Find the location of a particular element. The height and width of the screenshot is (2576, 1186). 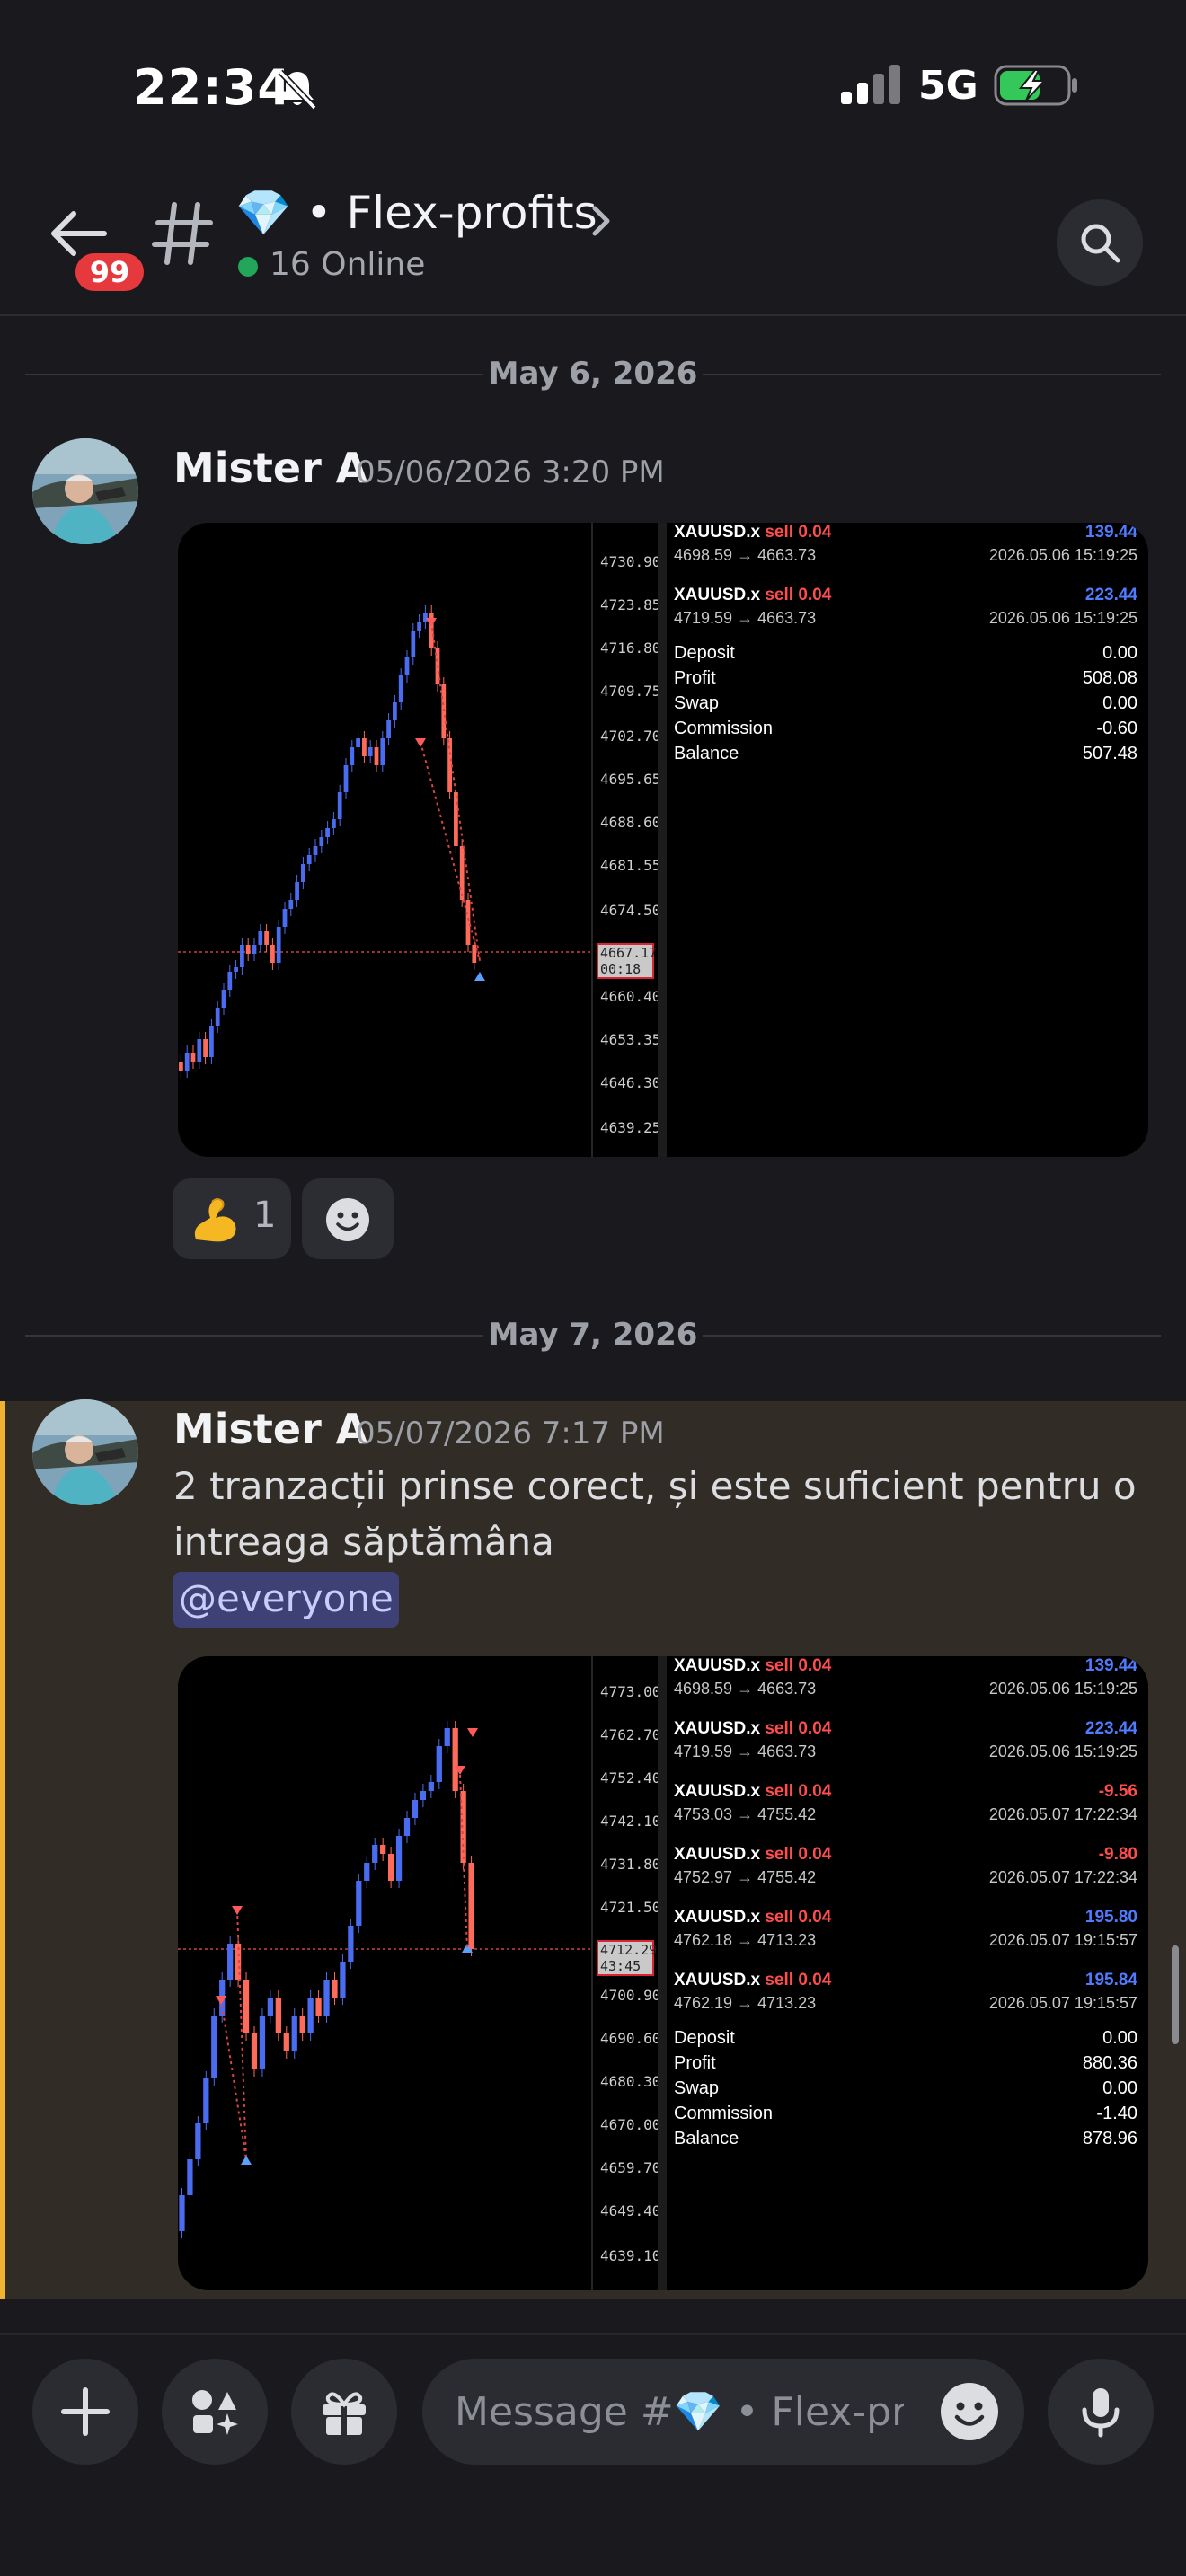

message-text-line: intreaga săptămâna is located at coordinates (363, 1542).